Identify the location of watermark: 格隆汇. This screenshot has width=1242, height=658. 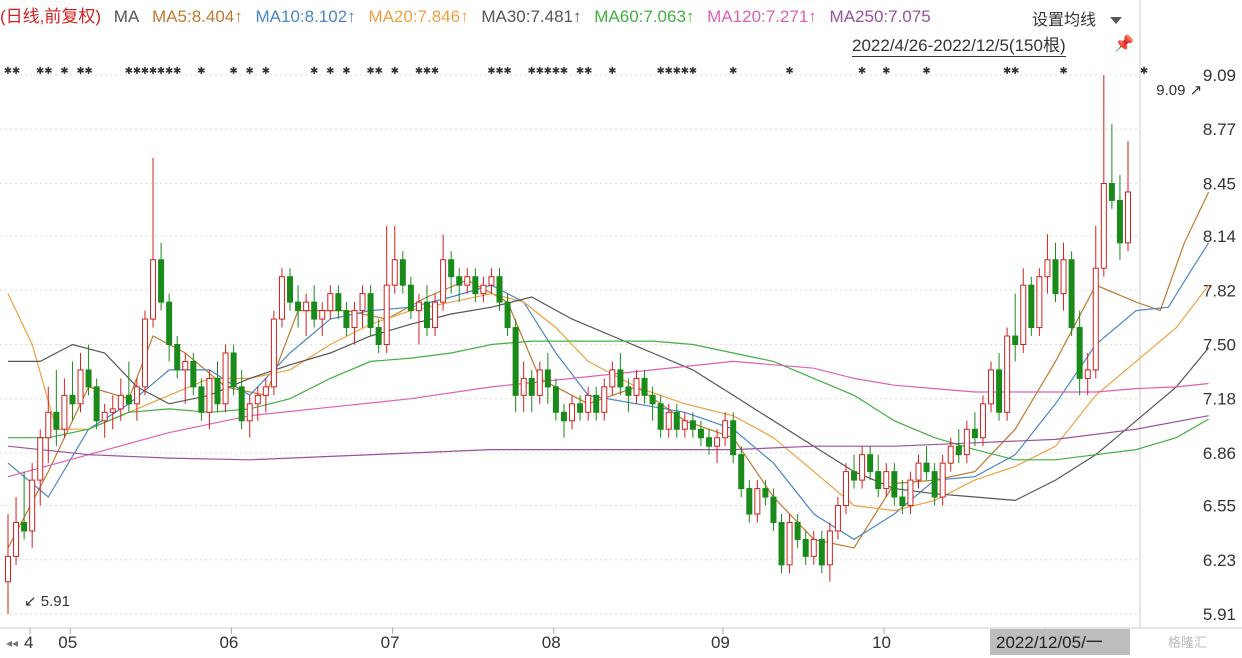
(1188, 642).